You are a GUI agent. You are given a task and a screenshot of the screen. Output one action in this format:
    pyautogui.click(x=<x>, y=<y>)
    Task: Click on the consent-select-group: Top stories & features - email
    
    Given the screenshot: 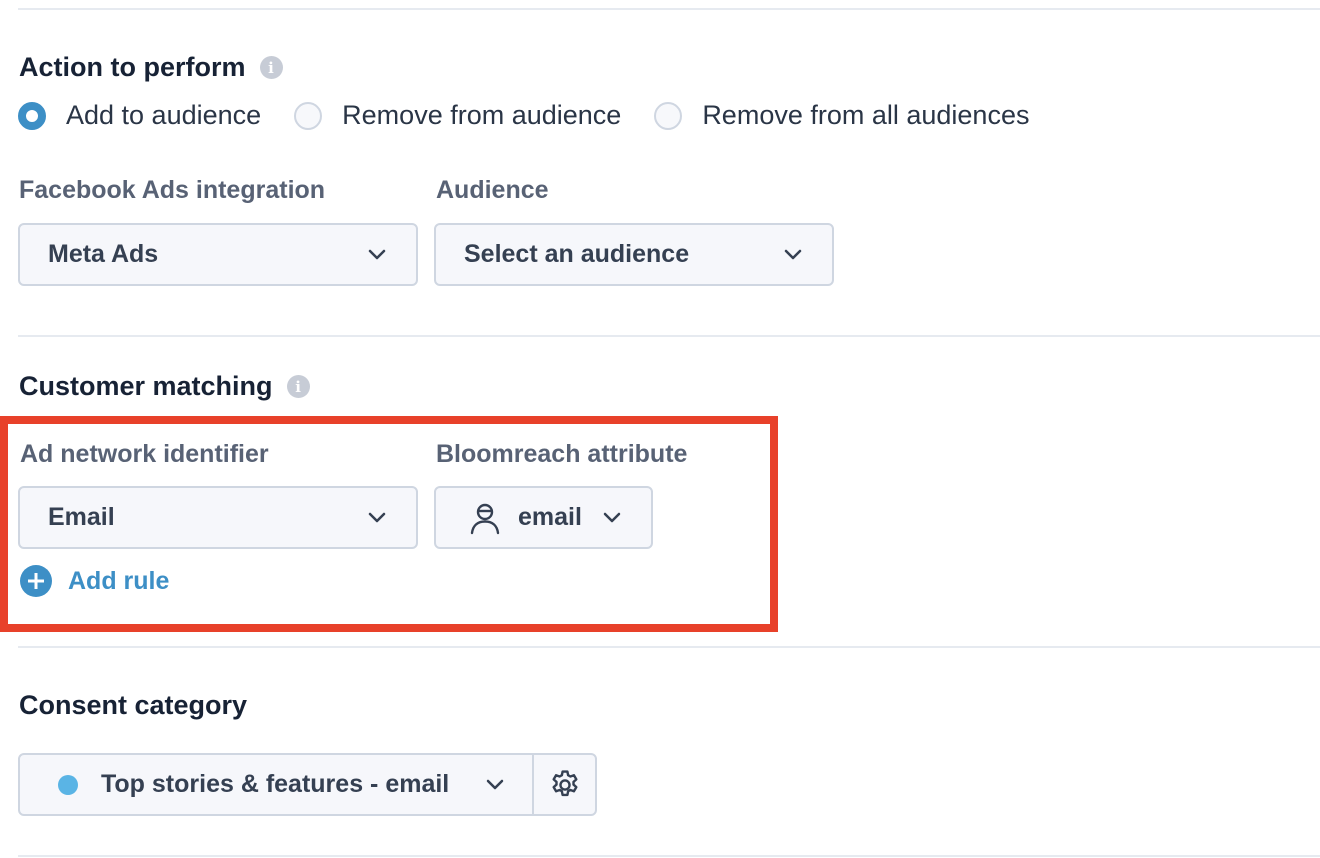 What is the action you would take?
    pyautogui.click(x=307, y=784)
    